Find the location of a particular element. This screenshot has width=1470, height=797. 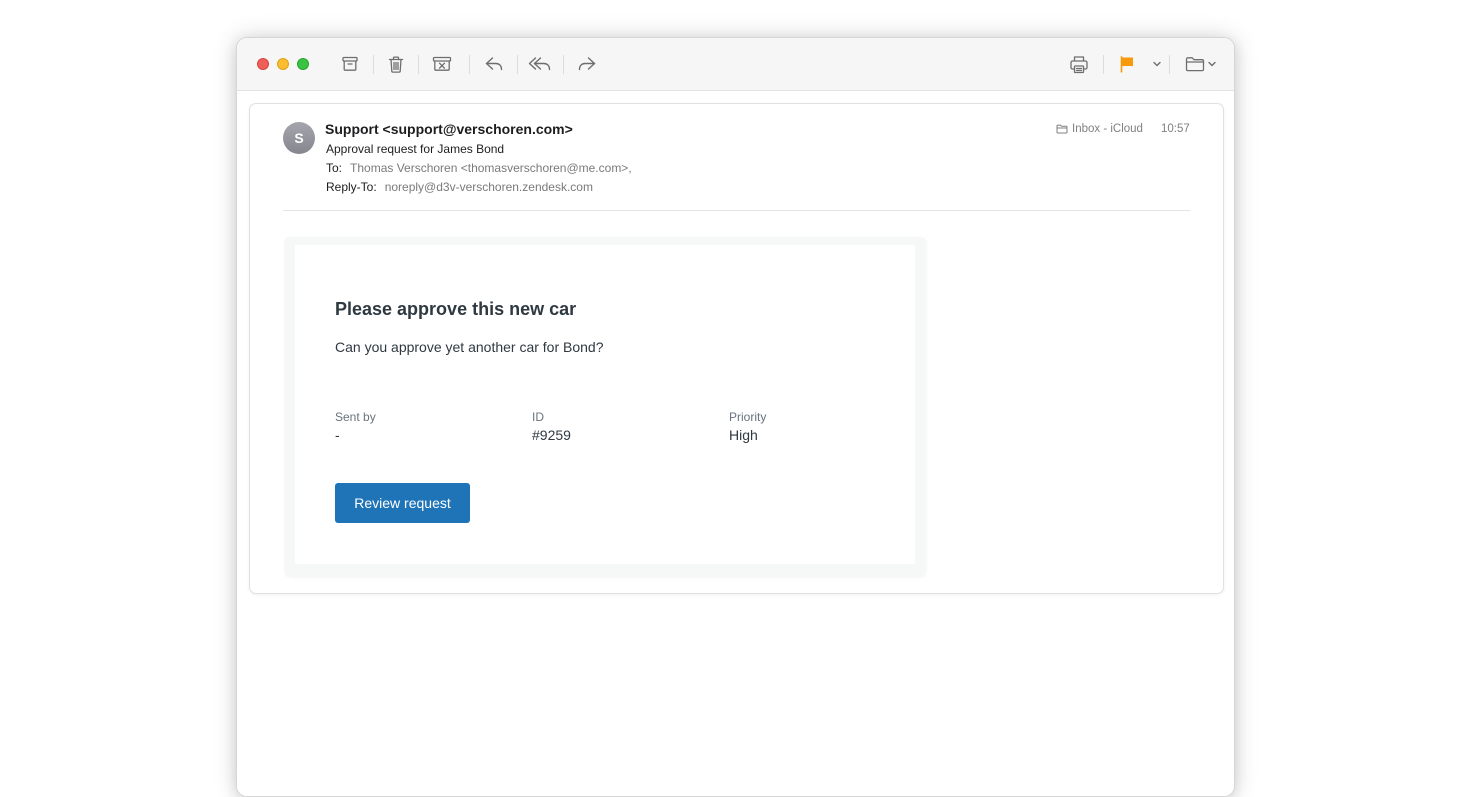

trash-icon is located at coordinates (396, 64).